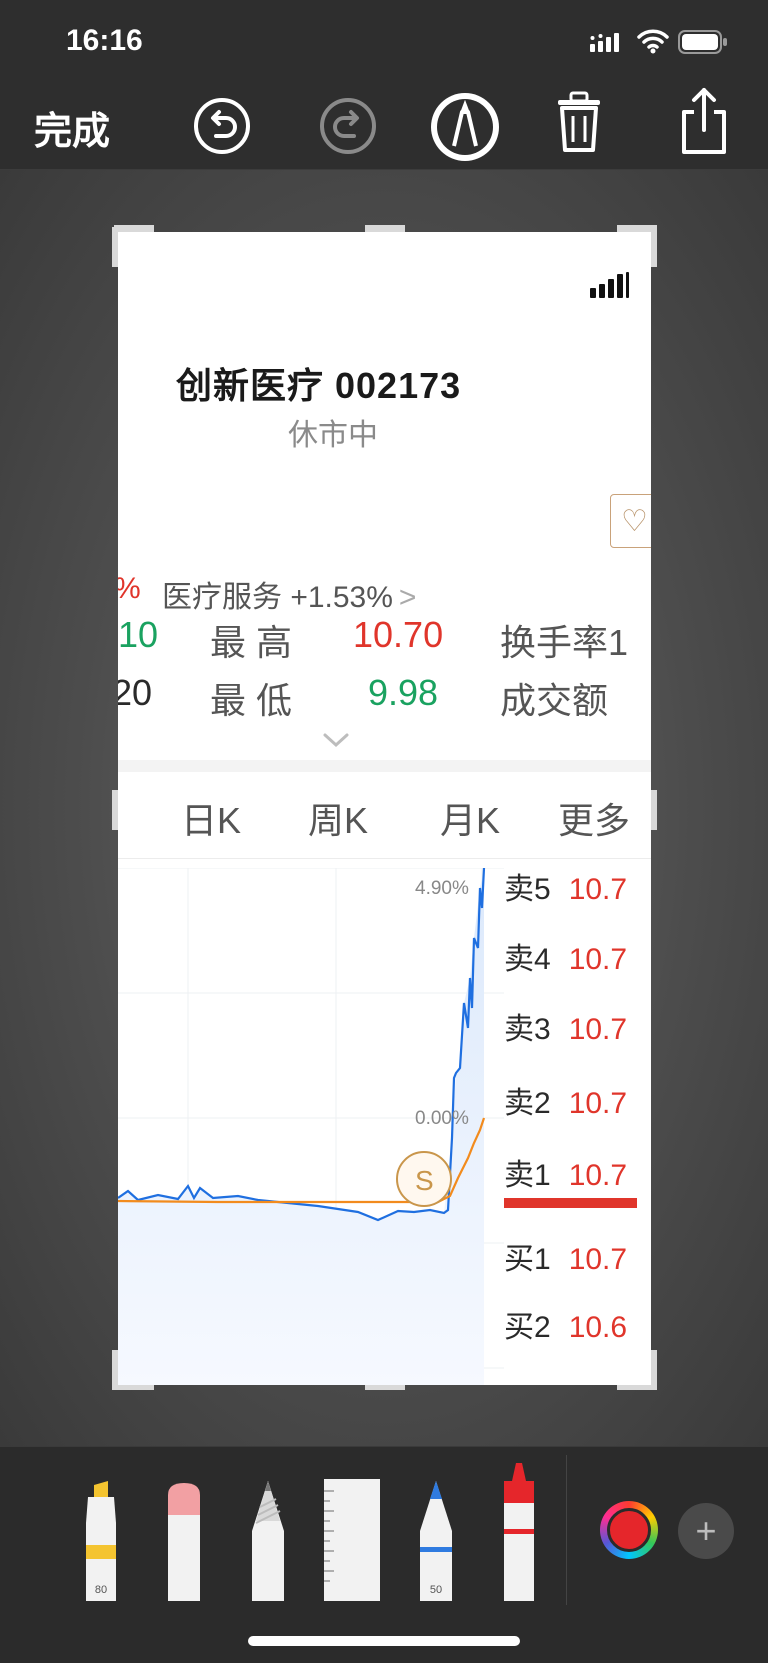 Image resolution: width=768 pixels, height=1663 pixels. I want to click on eraser-tool-icon, so click(184, 1539).